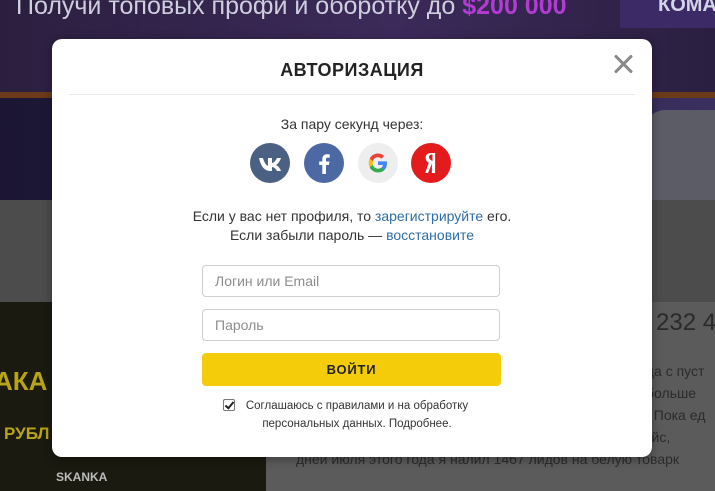  I want to click on facebook-button, so click(324, 163).